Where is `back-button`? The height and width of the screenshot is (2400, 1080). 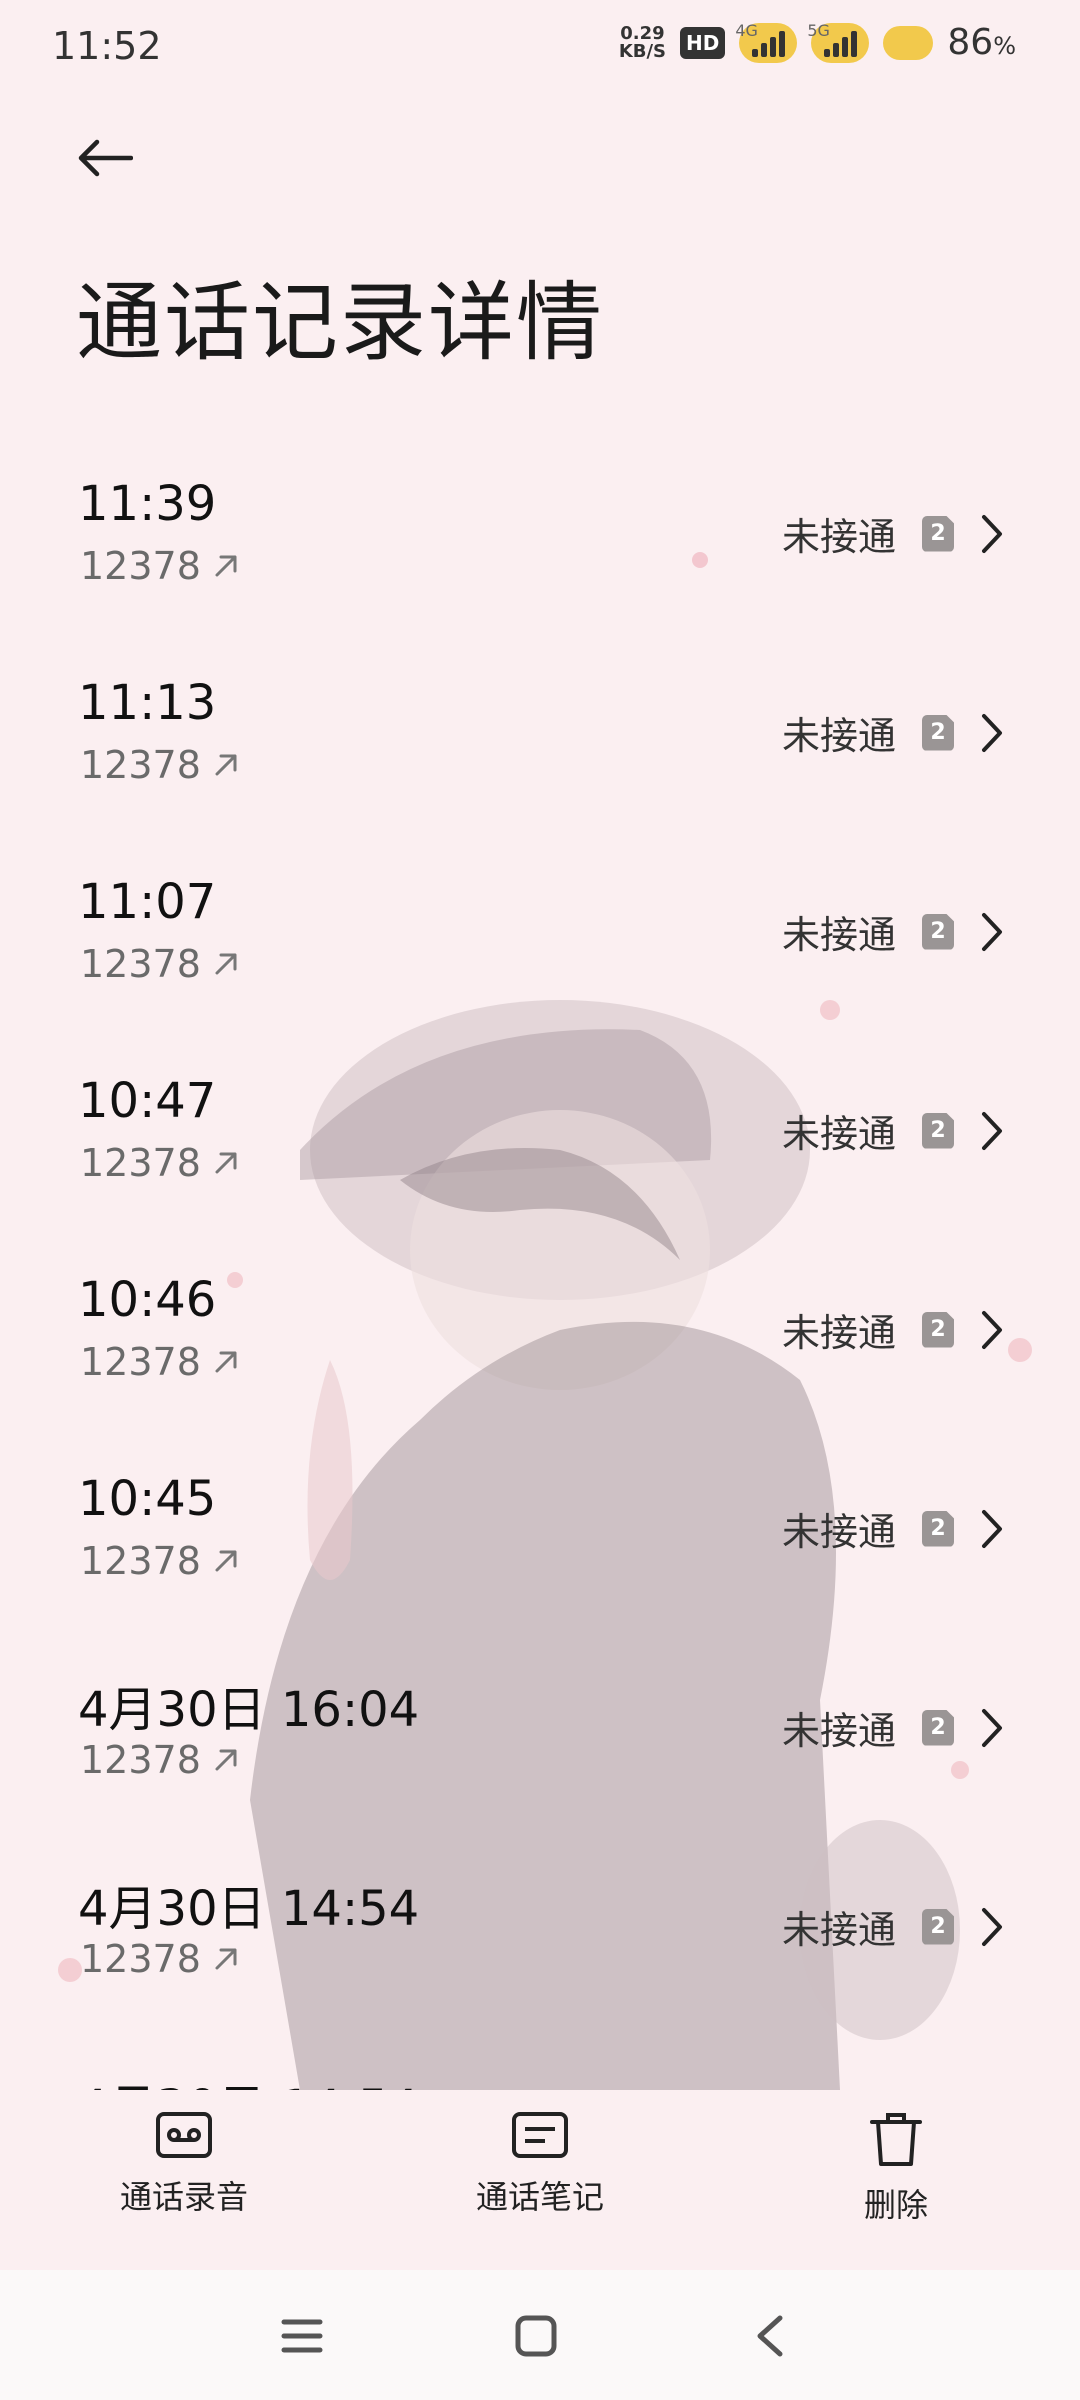 back-button is located at coordinates (105, 158).